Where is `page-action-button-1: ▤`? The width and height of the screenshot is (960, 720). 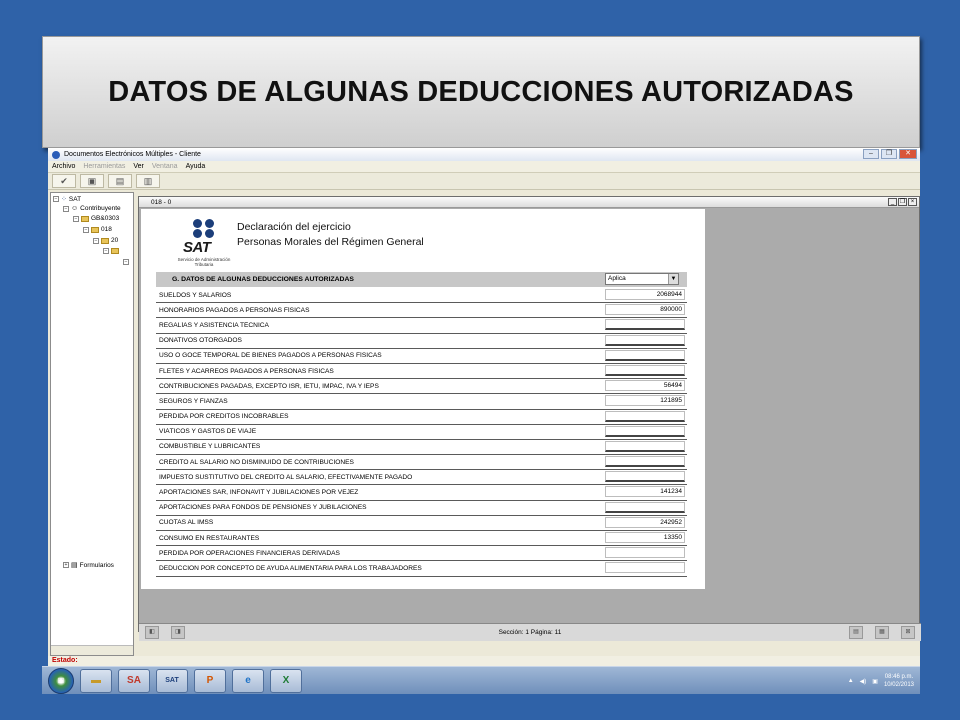 page-action-button-1: ▤ is located at coordinates (856, 632).